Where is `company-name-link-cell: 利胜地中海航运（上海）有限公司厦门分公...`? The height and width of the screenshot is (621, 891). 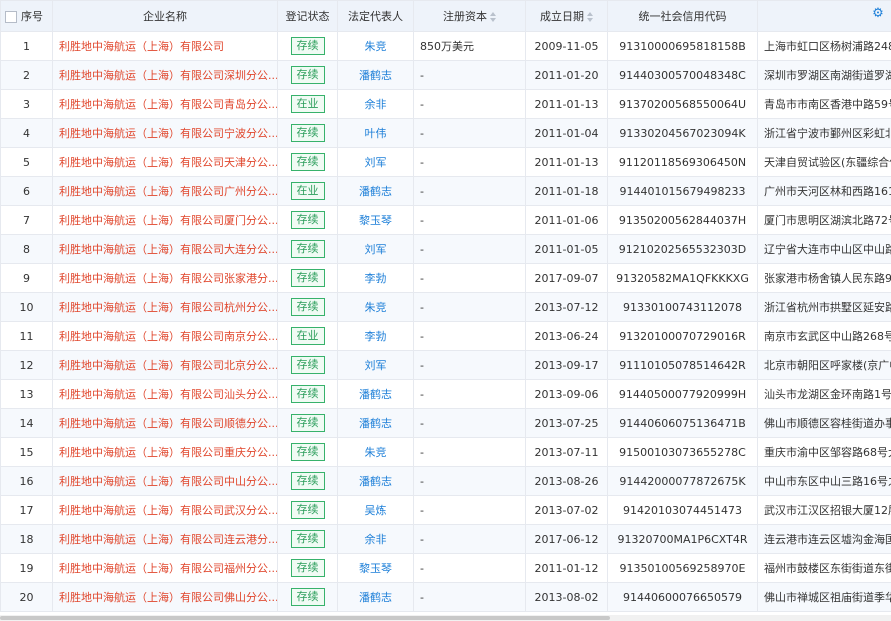
company-name-link-cell: 利胜地中海航运（上海）有限公司厦门分公... is located at coordinates (165, 220).